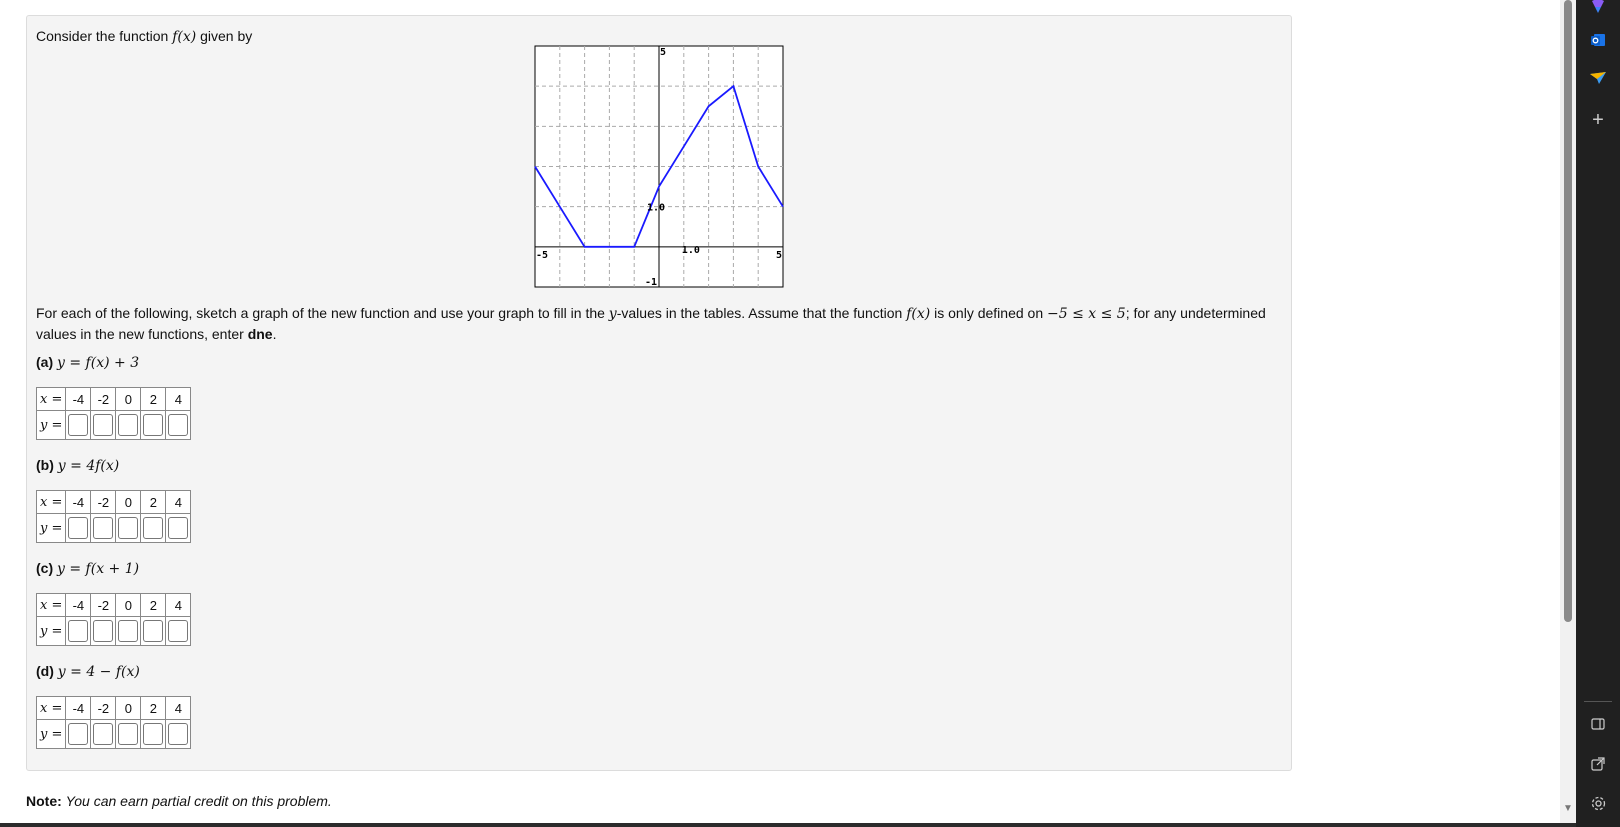  Describe the element at coordinates (260, 334) in the screenshot. I see `instructions-dne: dne` at that location.